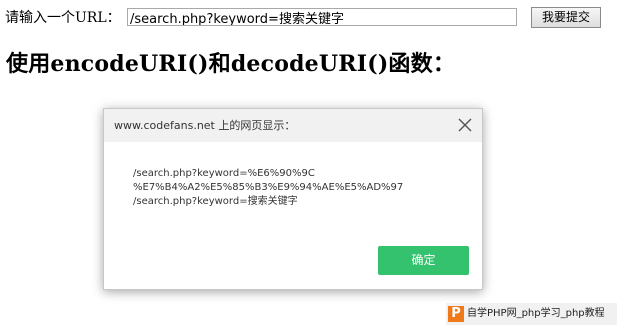 This screenshot has height=328, width=617. Describe the element at coordinates (322, 17) in the screenshot. I see `url-input` at that location.